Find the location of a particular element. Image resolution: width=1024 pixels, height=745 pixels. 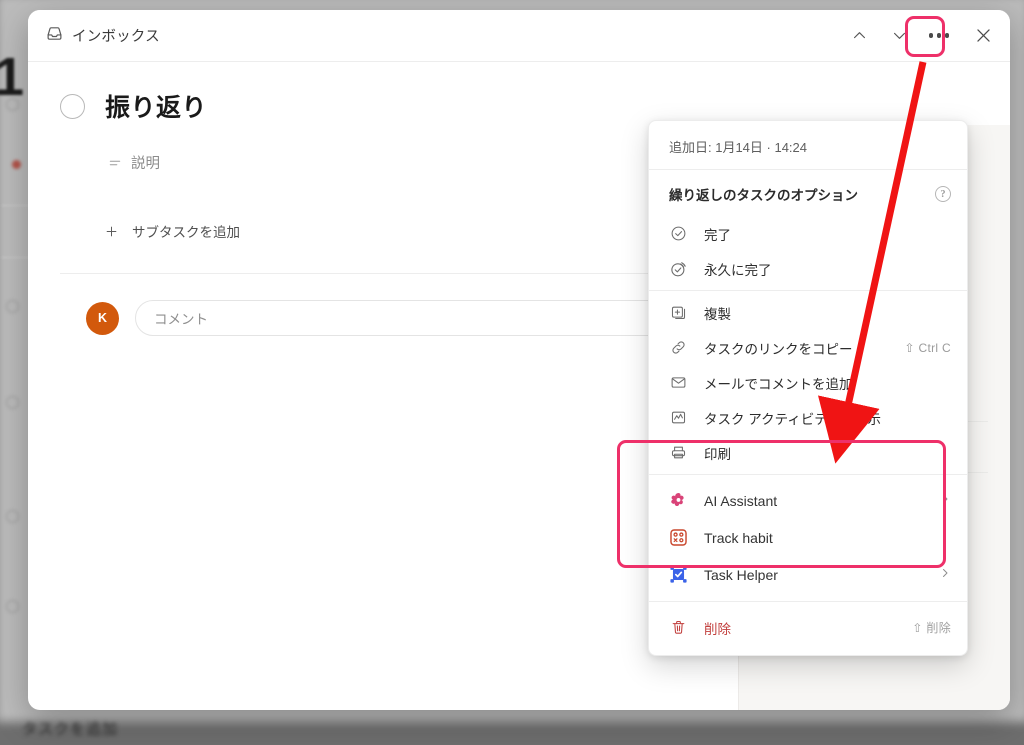

plus-icon is located at coordinates (111, 231).